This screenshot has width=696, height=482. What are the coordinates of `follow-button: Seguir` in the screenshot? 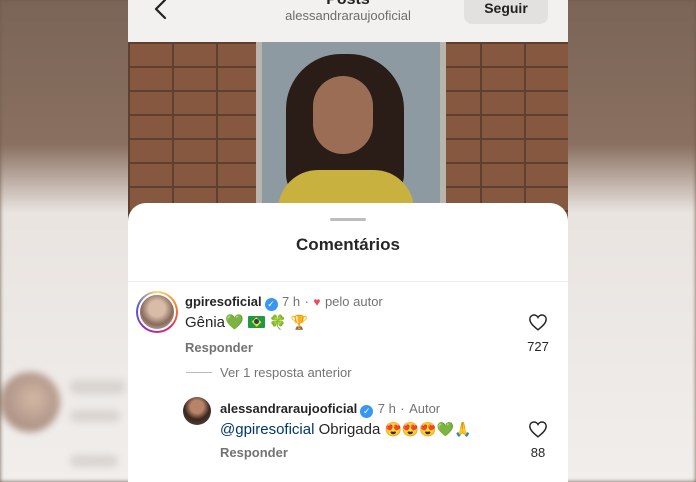 It's located at (506, 12).